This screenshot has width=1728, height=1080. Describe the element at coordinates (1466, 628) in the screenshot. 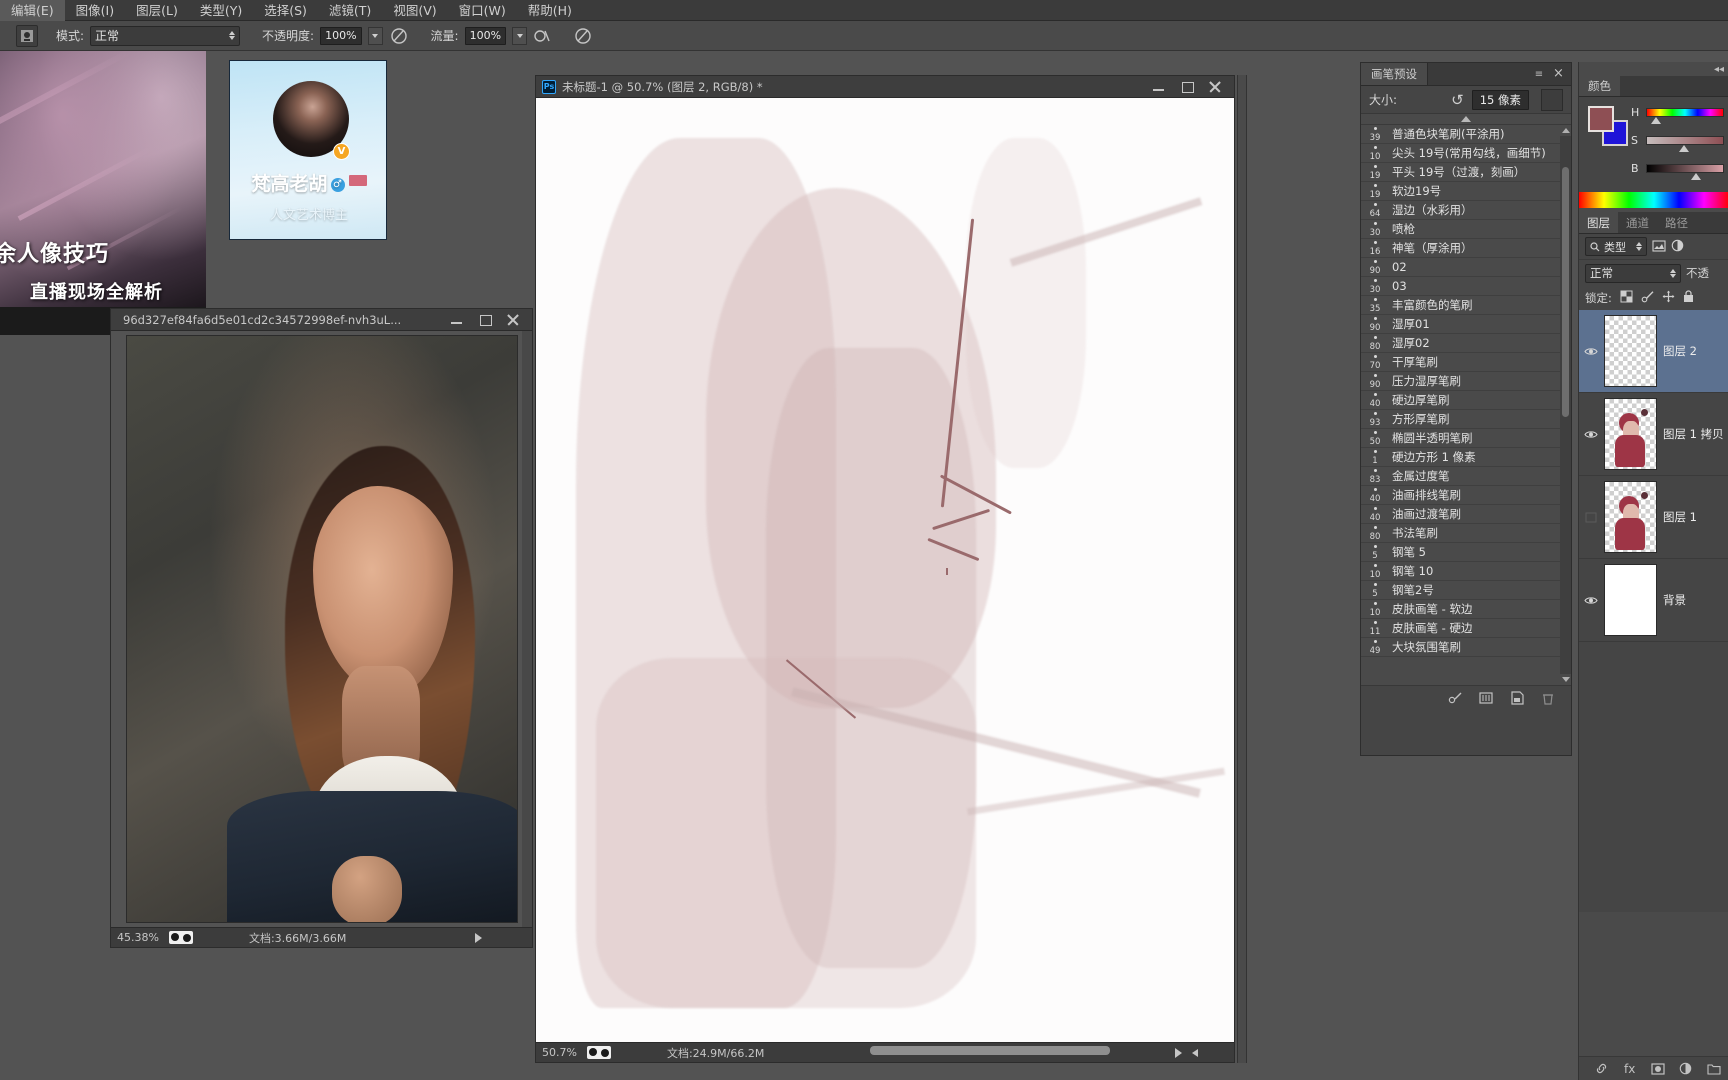

I see `brush-preset-row: 11 皮肤画笔 - 硬边` at that location.